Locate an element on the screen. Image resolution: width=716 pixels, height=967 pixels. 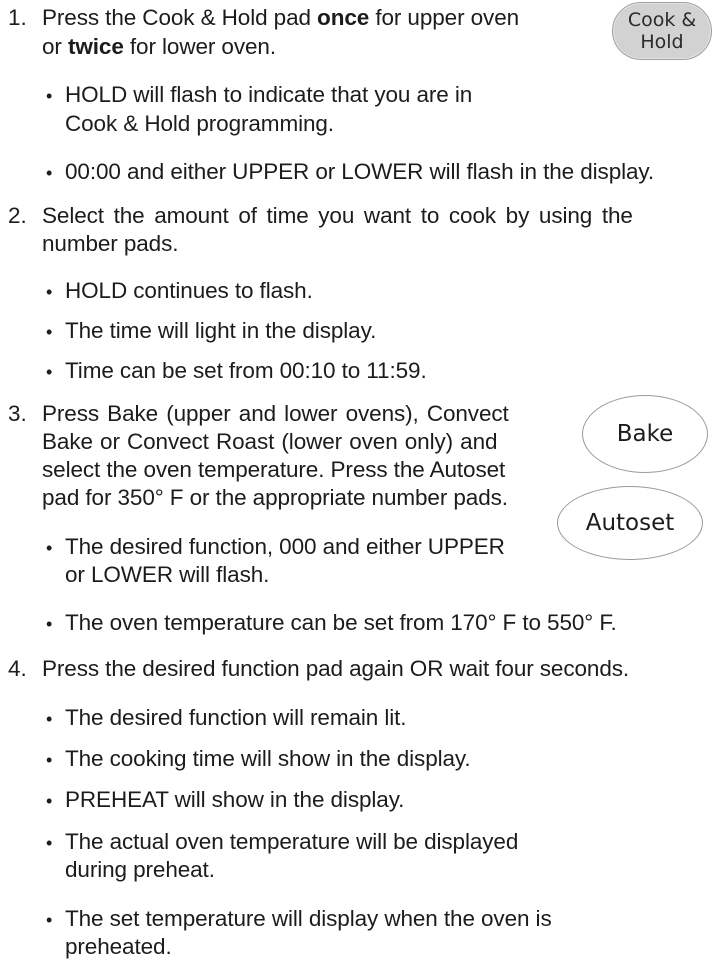
pad-label: Hold is located at coordinates (662, 42).